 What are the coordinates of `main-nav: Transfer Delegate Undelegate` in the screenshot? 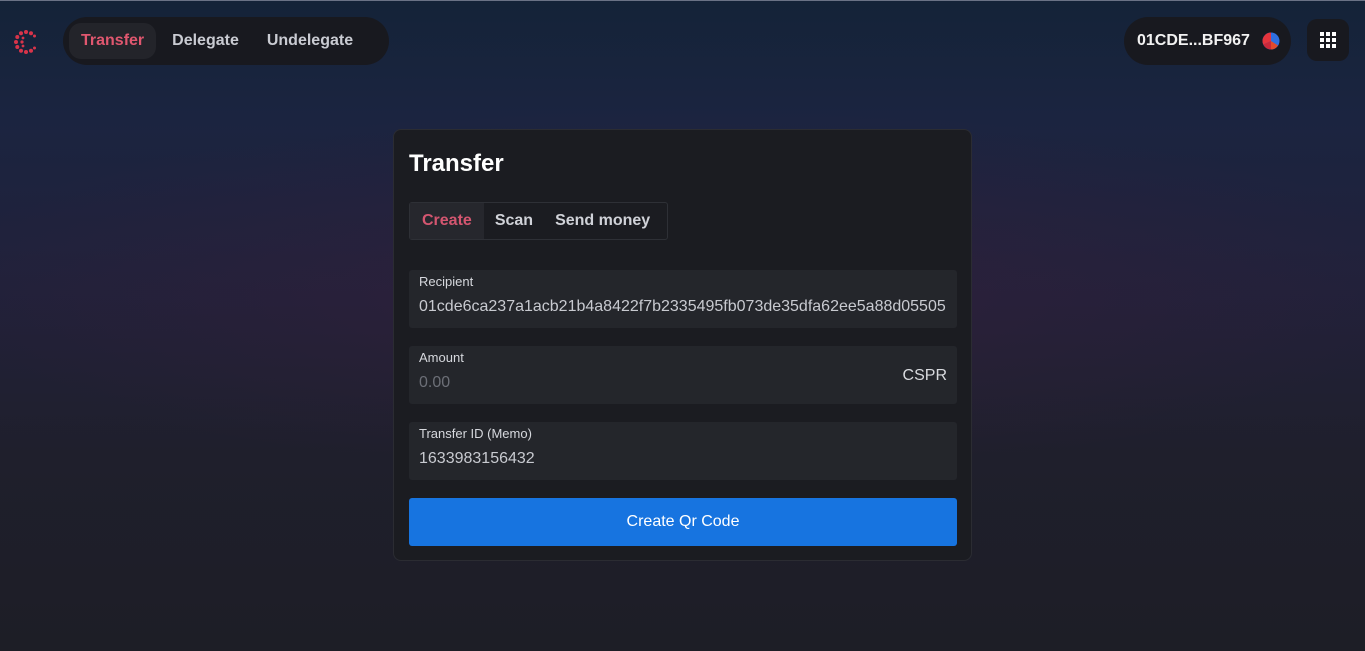 It's located at (226, 41).